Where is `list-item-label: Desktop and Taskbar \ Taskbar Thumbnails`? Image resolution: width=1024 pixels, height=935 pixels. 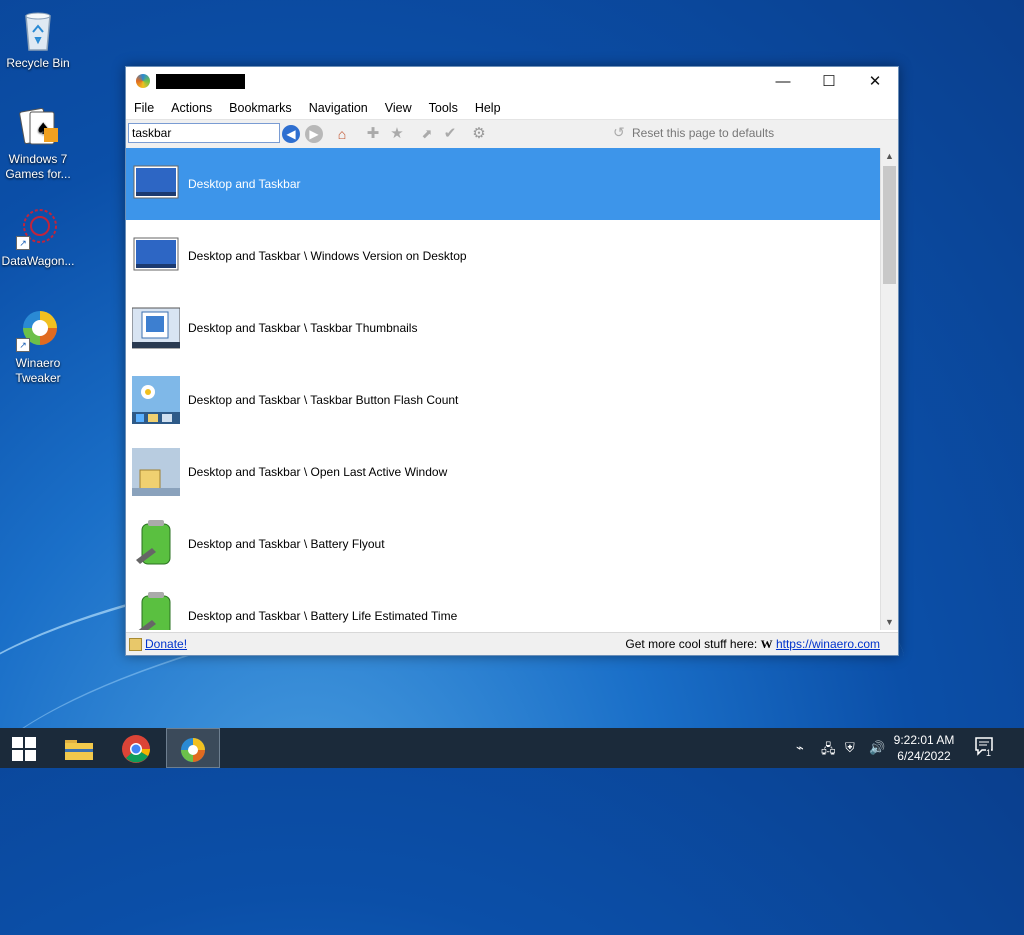
list-item-label: Desktop and Taskbar \ Taskbar Thumbnails is located at coordinates (303, 328).